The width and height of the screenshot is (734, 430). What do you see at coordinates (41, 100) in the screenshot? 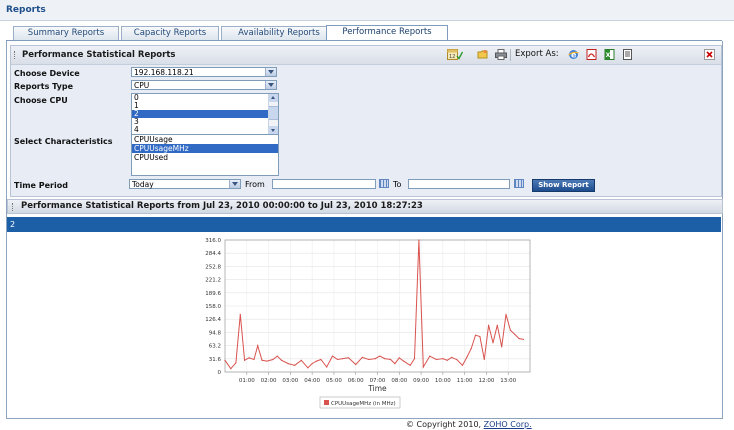
I see `cpu-label: Choose CPU` at bounding box center [41, 100].